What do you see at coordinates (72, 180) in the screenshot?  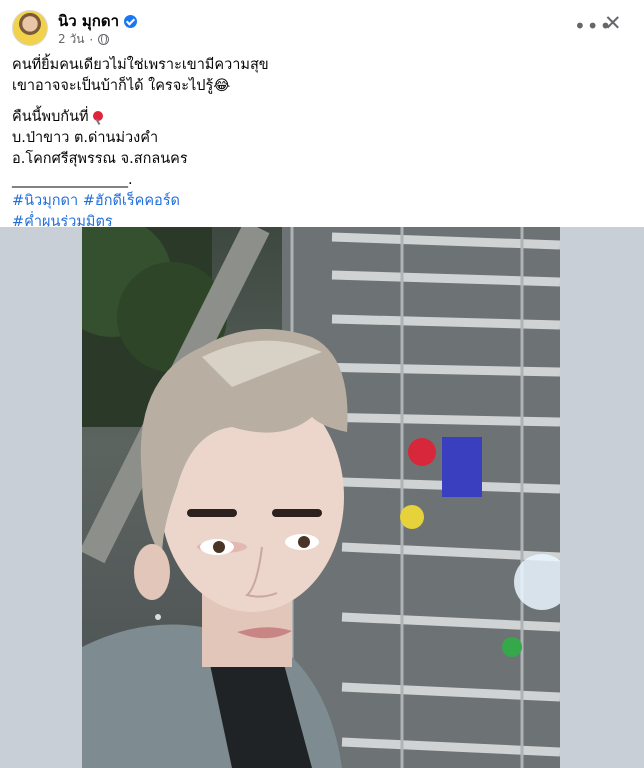 I see `post-line: ________________.` at bounding box center [72, 180].